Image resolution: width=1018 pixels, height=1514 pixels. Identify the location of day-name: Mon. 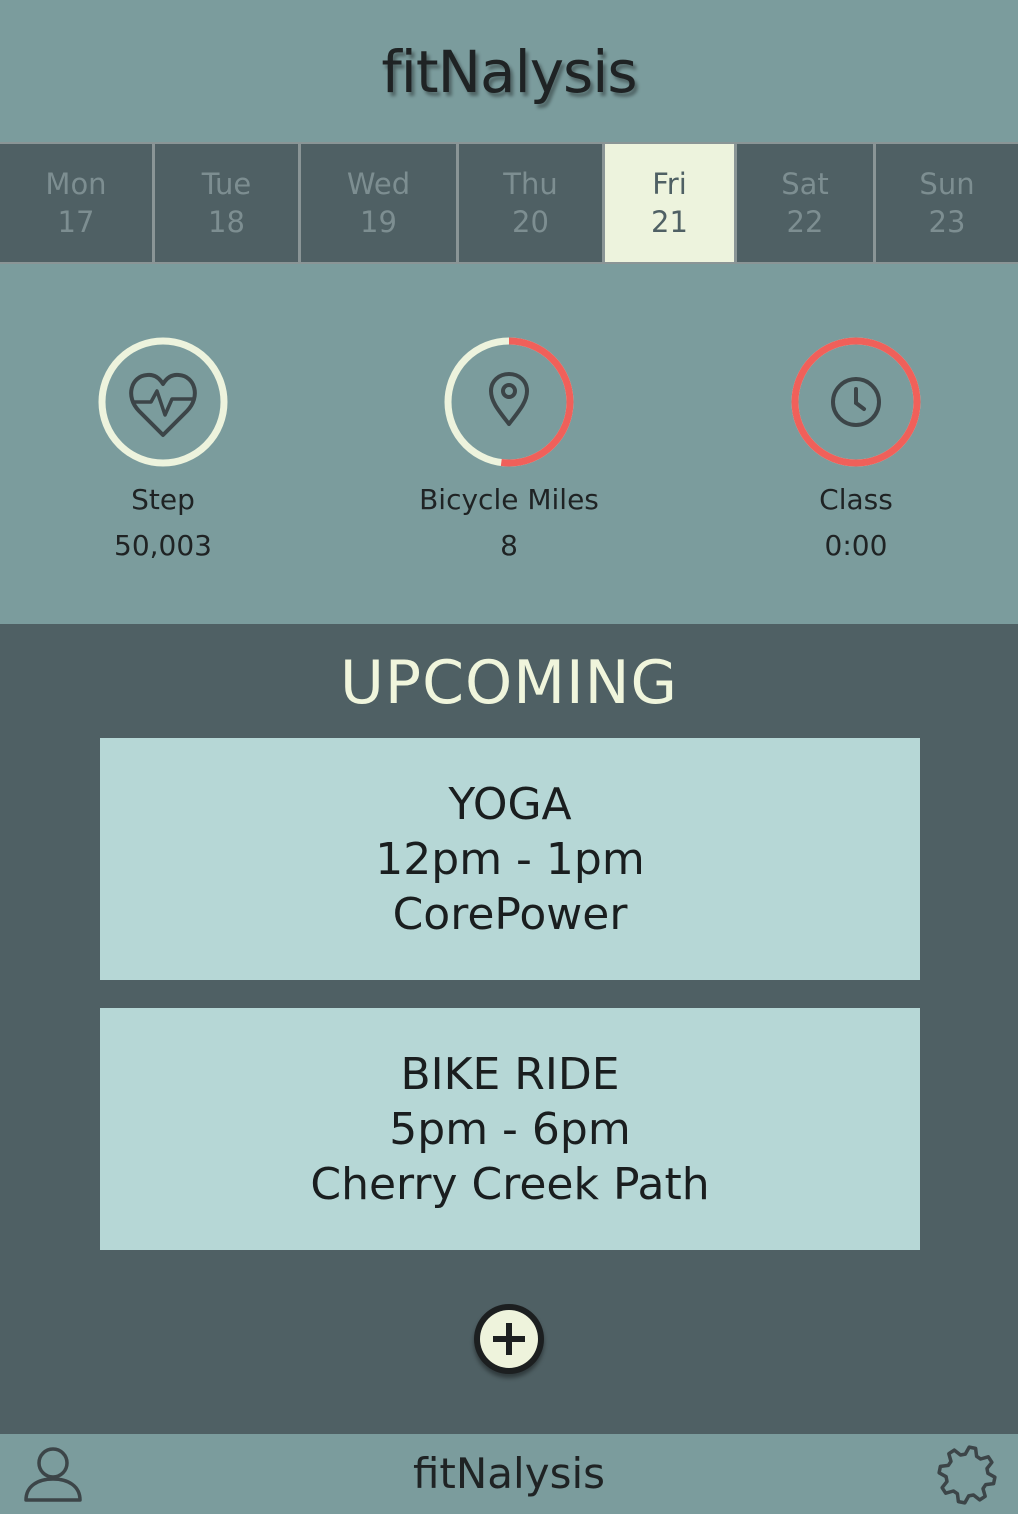
(76, 184).